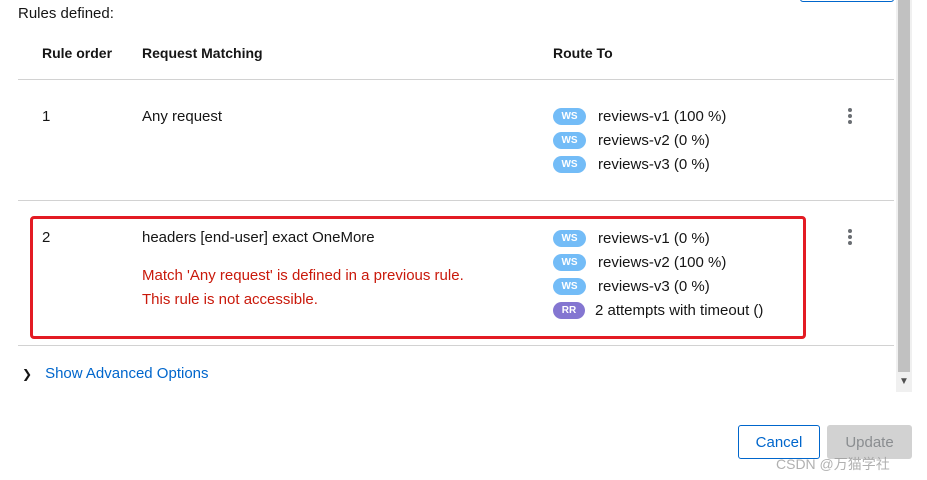 The image size is (927, 480). Describe the element at coordinates (583, 53) in the screenshot. I see `col-route-to: Route To` at that location.